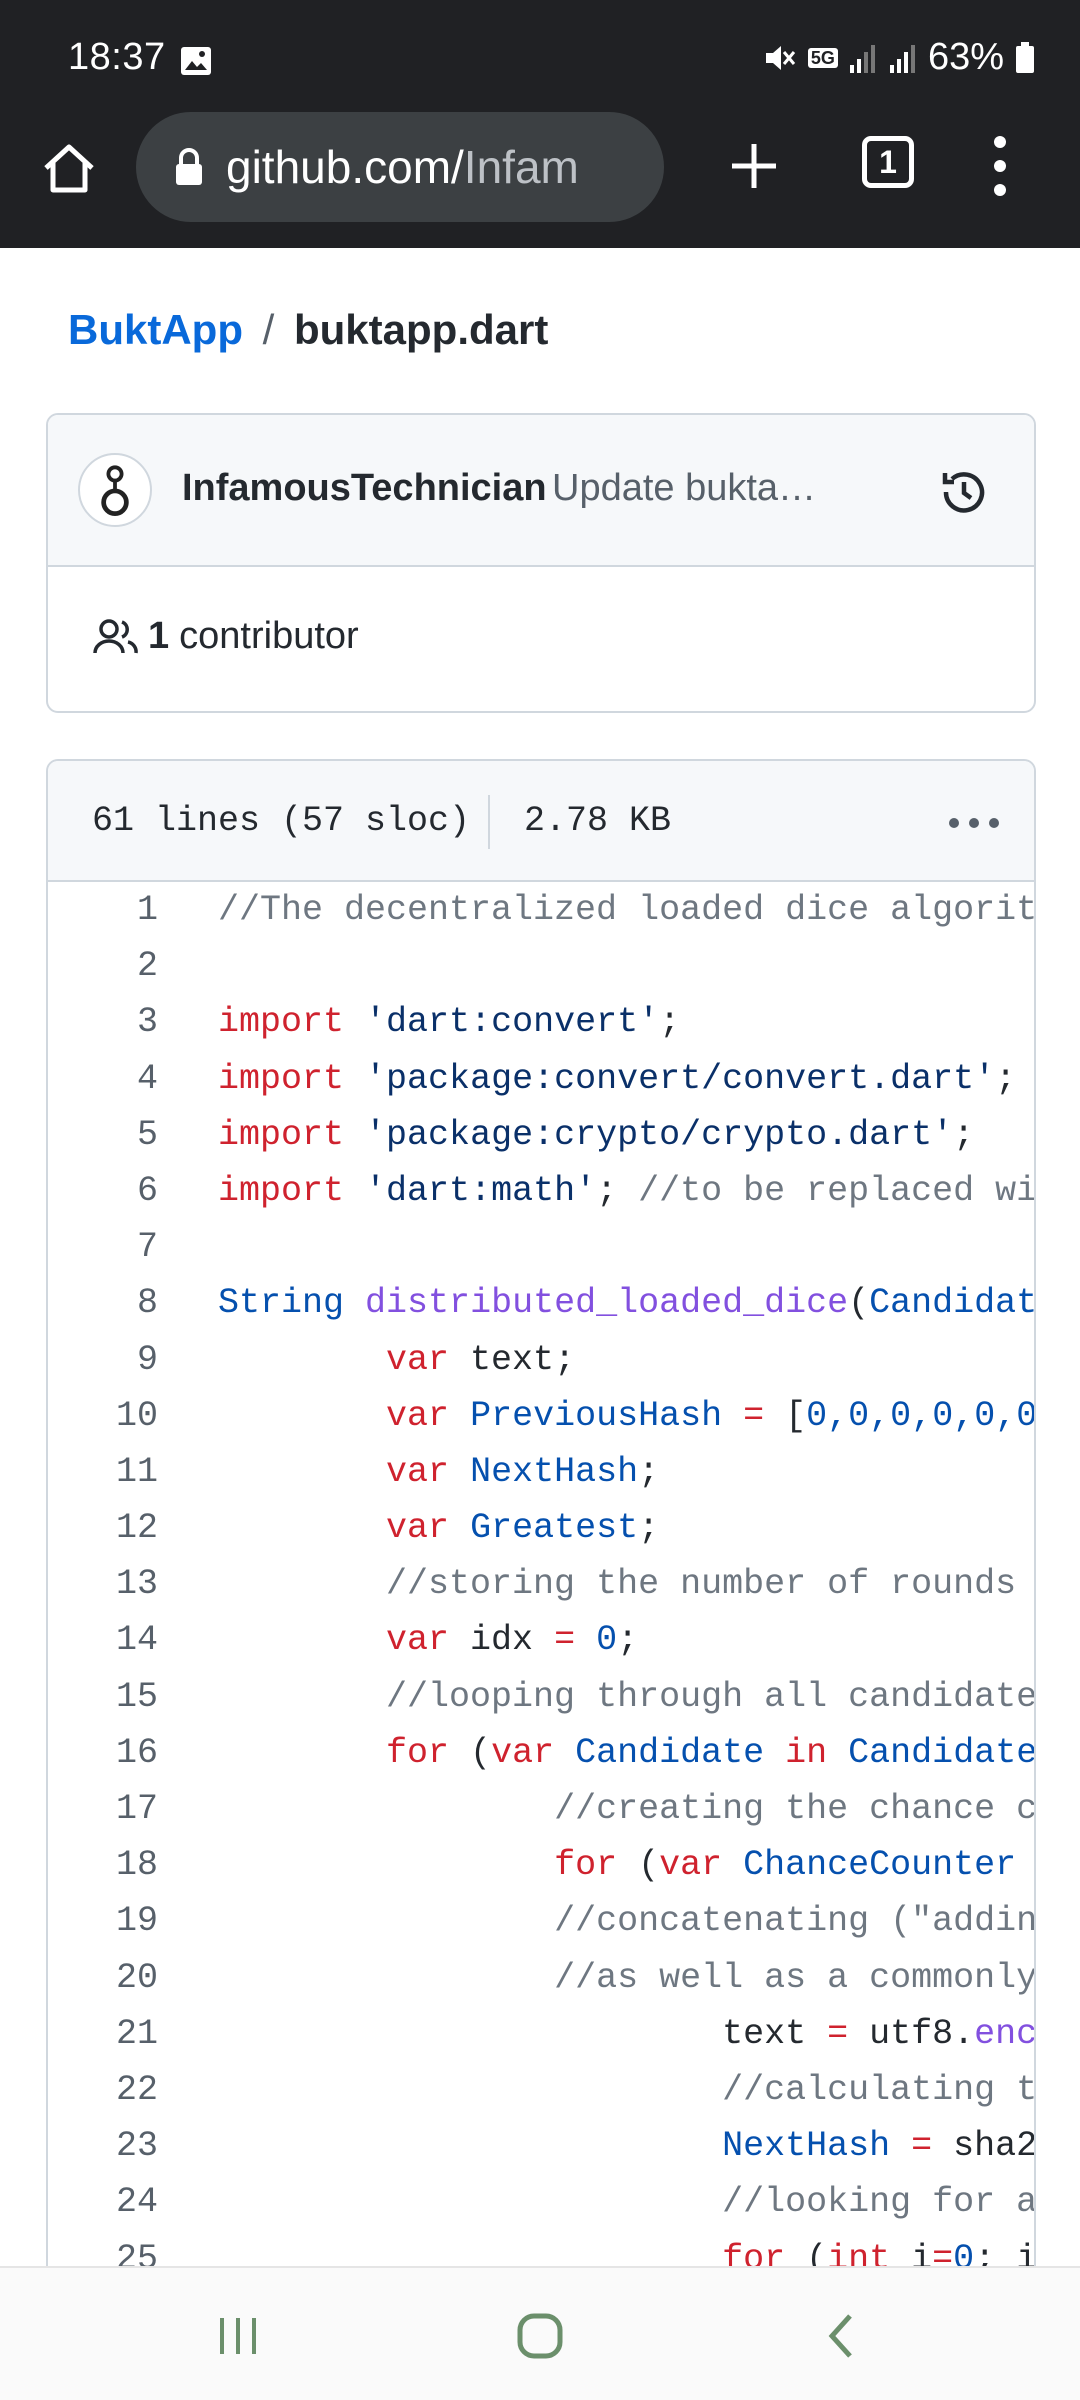 The image size is (1080, 2400). Describe the element at coordinates (795, 1921) in the screenshot. I see `code-text: //concatenating ("adding"` at that location.